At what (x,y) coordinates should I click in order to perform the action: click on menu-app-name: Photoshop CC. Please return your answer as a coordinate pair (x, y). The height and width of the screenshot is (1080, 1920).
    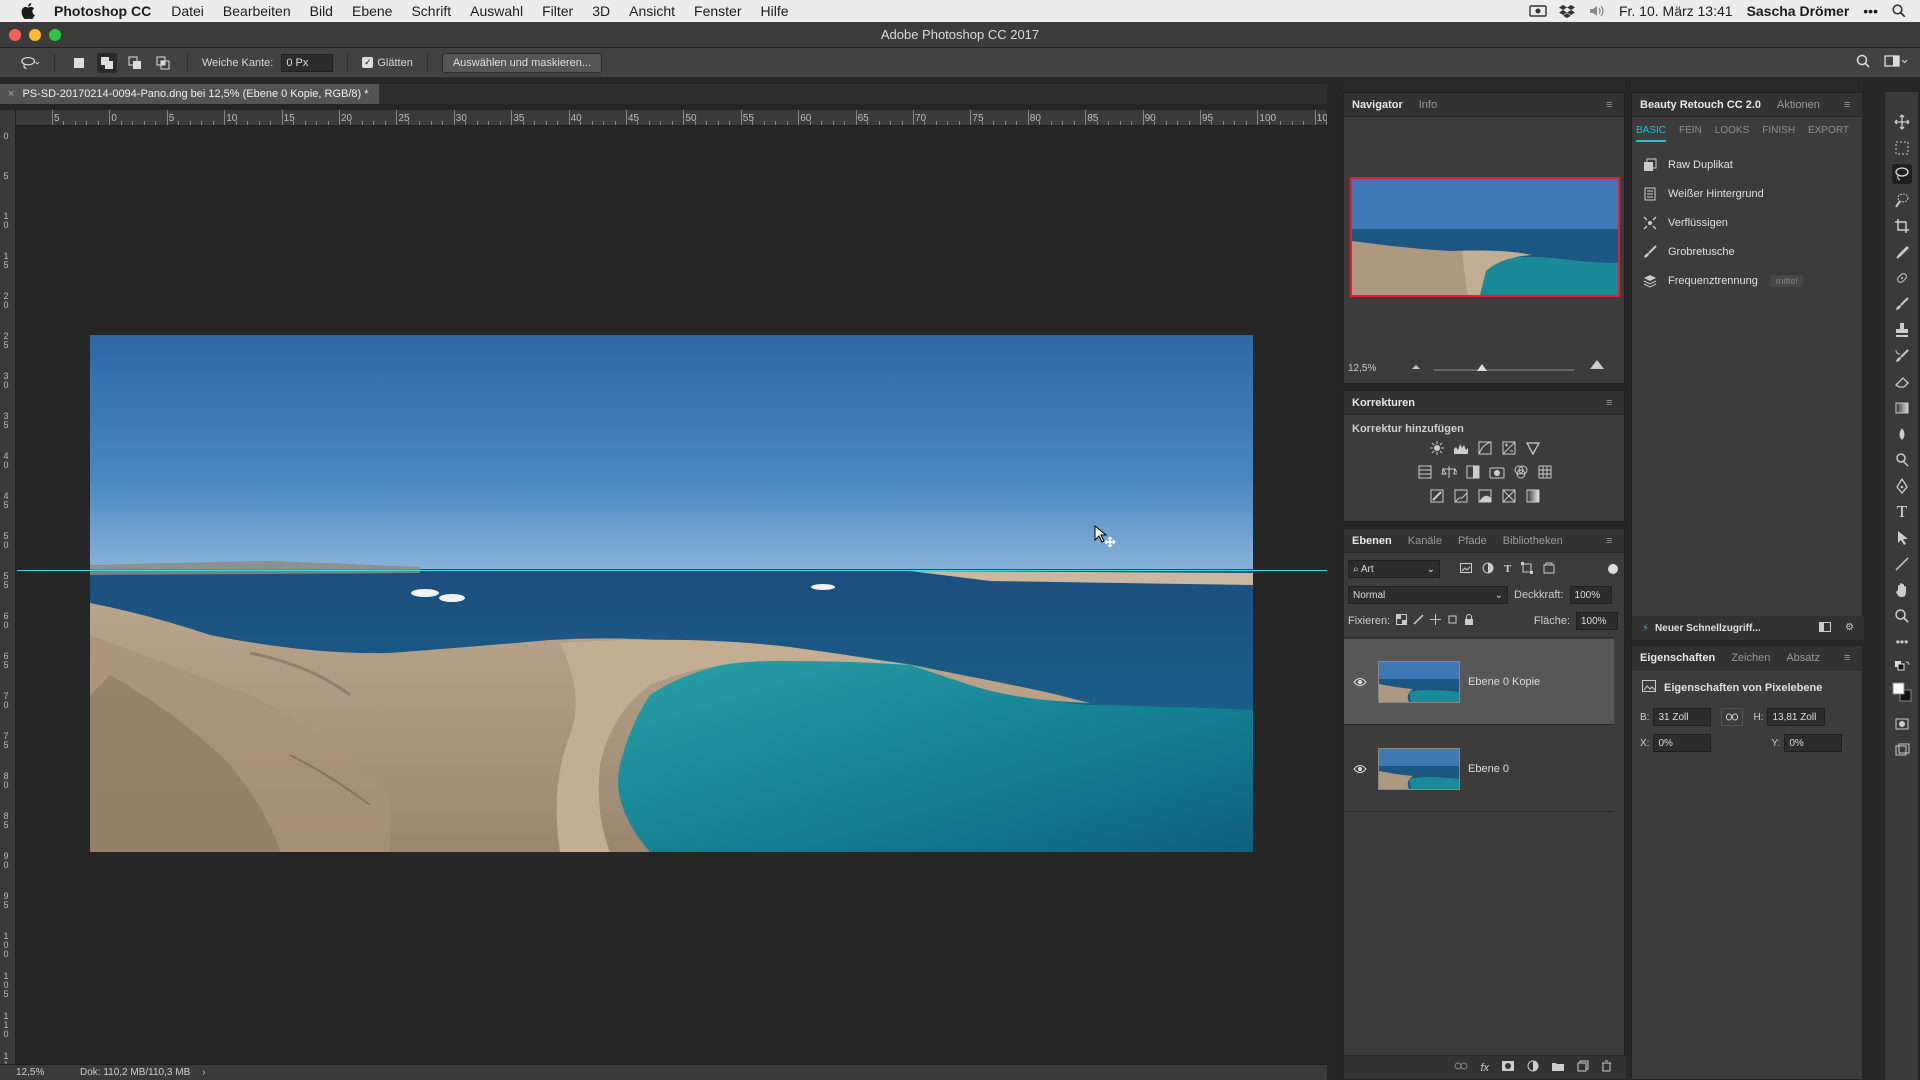
    Looking at the image, I should click on (102, 11).